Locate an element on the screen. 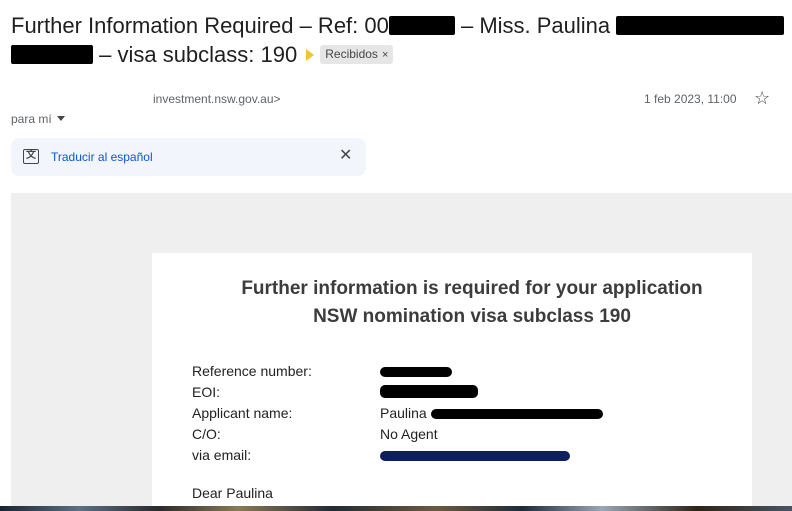  label-chip-inbox: Recibidos × is located at coordinates (357, 54).